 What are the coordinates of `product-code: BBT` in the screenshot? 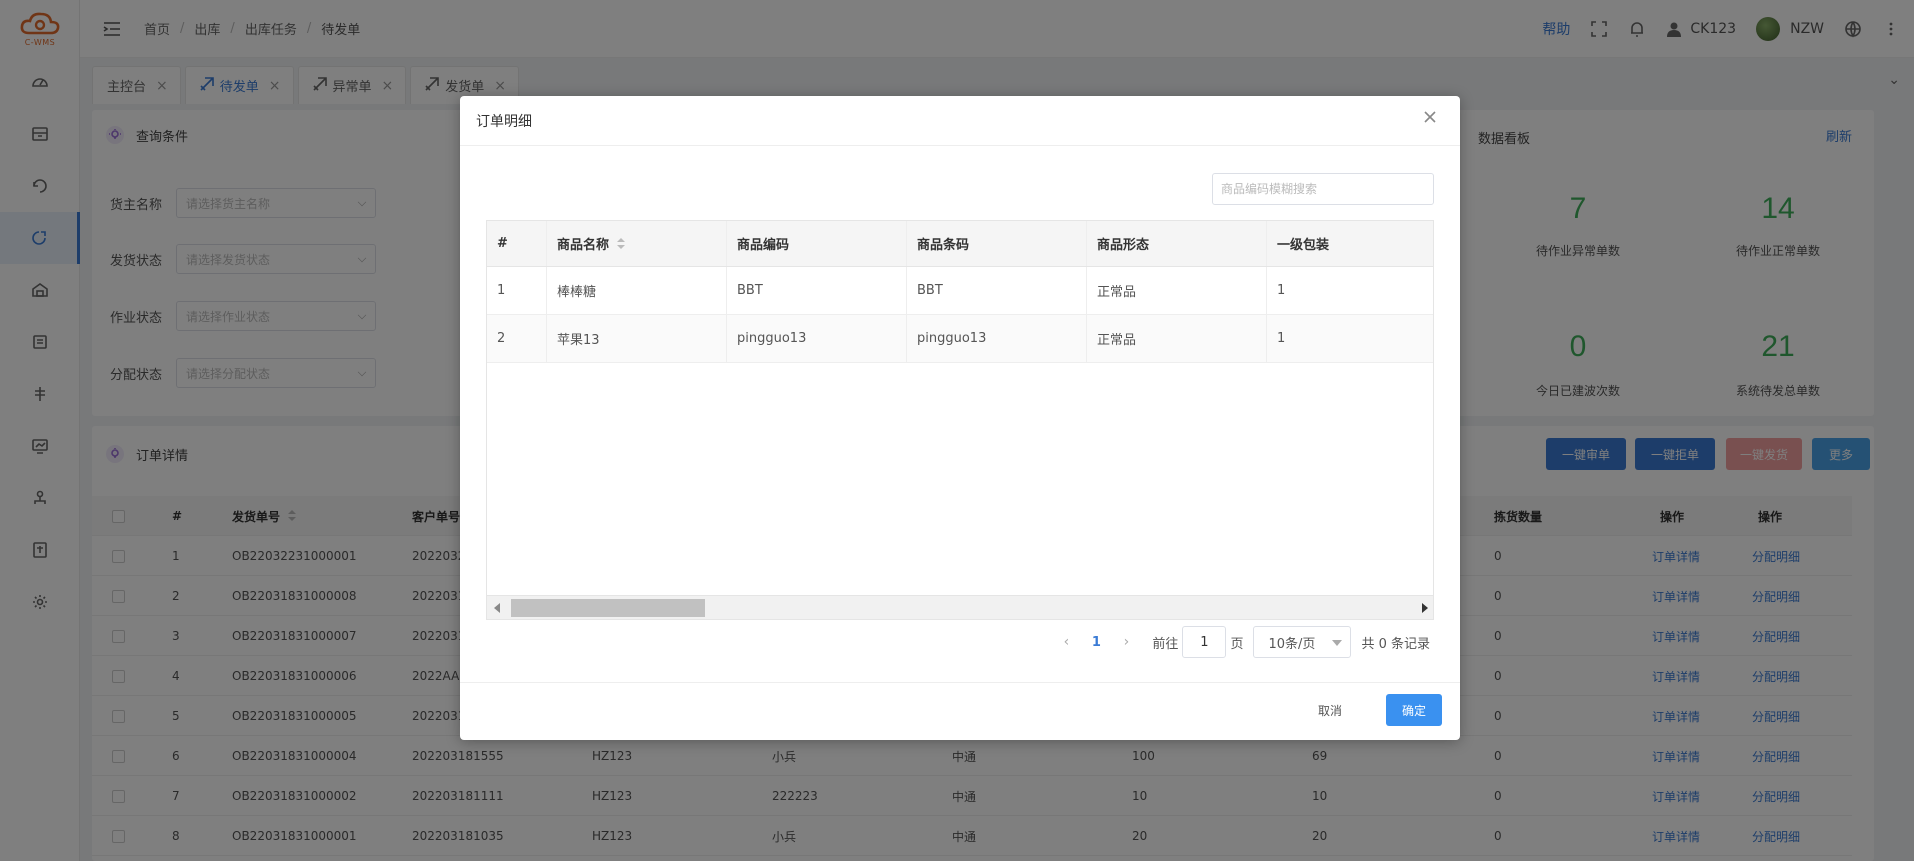 It's located at (817, 290).